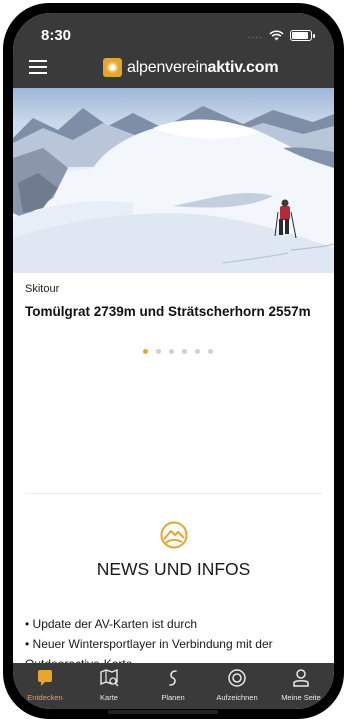 This screenshot has width=347, height=722. I want to click on tour-title: Tomülgrat 2739m und Strätscherhorn 2557m, so click(168, 311).